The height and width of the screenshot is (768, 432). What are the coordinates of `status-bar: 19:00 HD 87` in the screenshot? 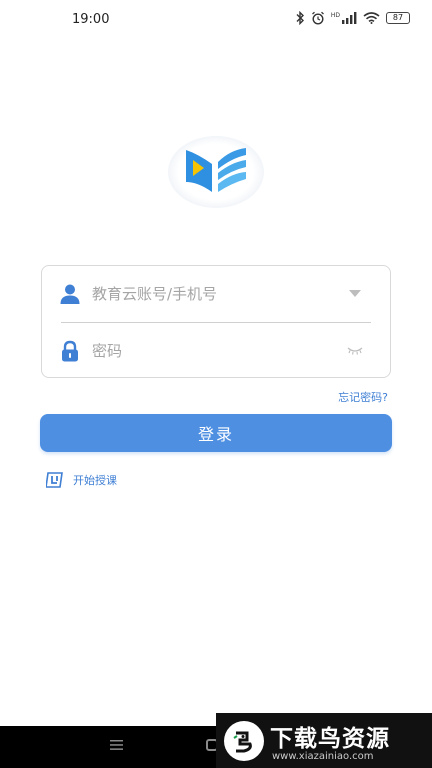 It's located at (216, 20).